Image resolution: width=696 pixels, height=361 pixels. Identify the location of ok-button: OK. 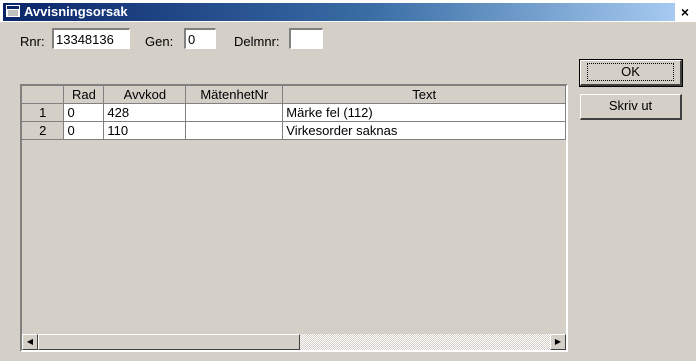
(631, 73).